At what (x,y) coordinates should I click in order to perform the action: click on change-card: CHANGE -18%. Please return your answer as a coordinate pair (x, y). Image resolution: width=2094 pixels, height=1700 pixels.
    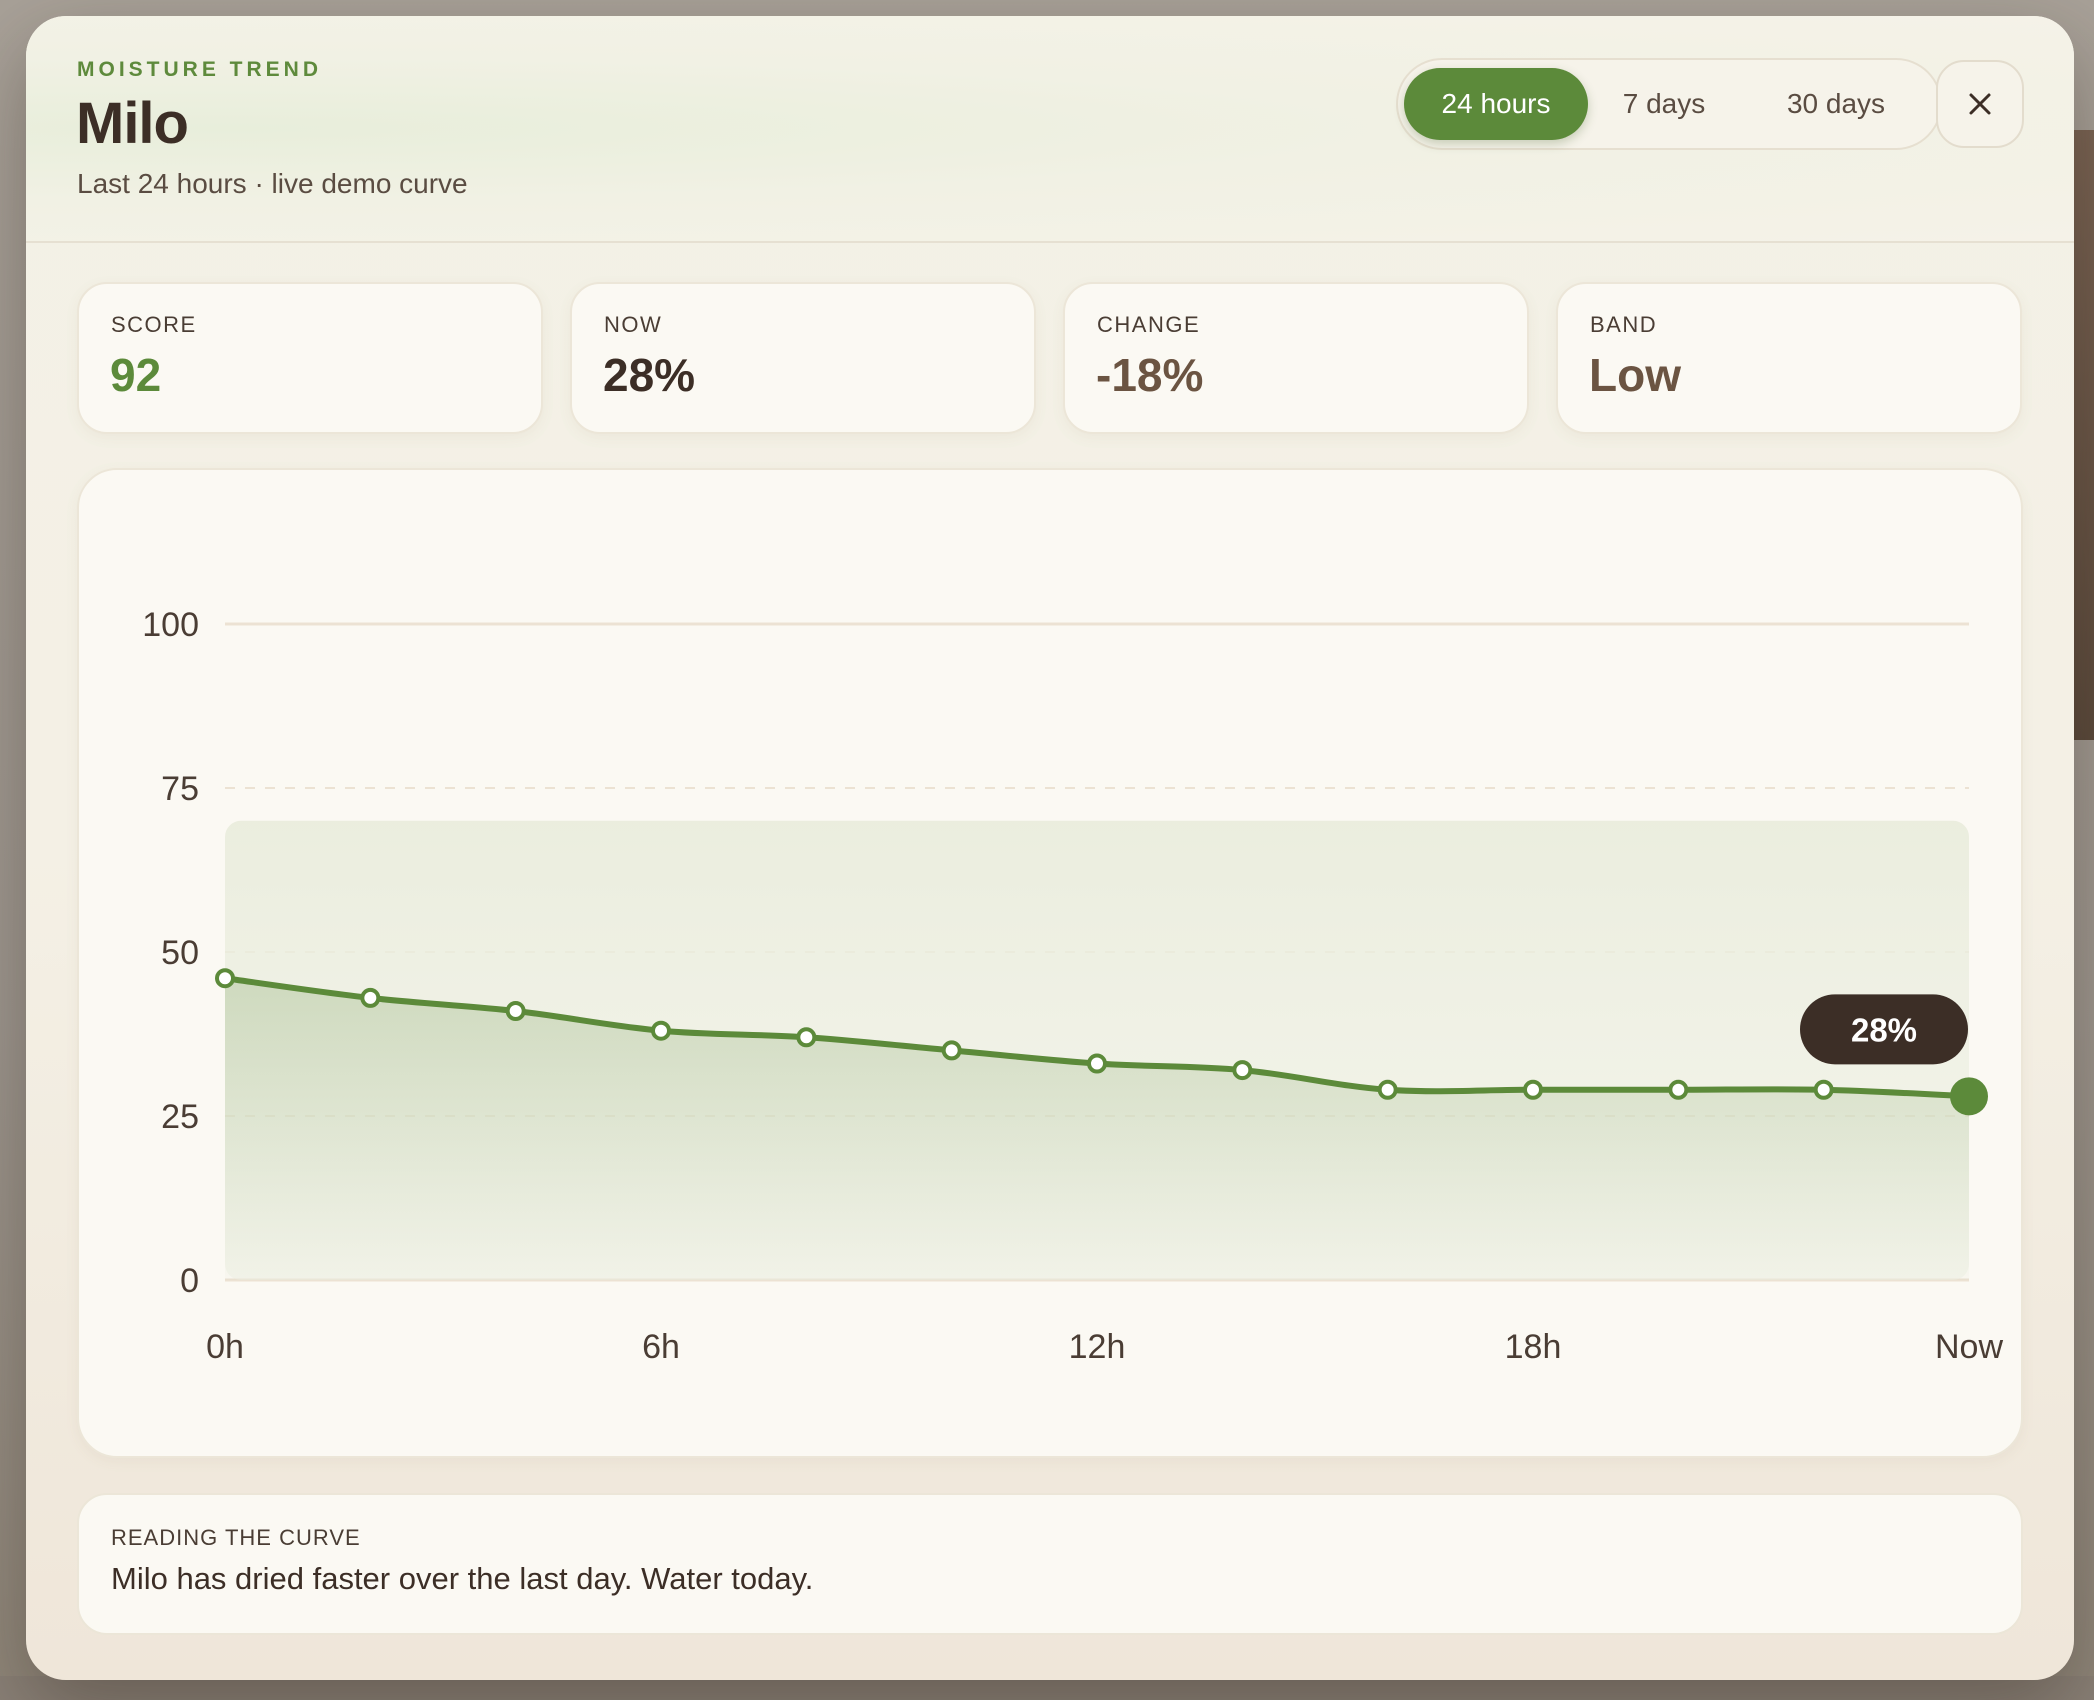
    Looking at the image, I should click on (1296, 358).